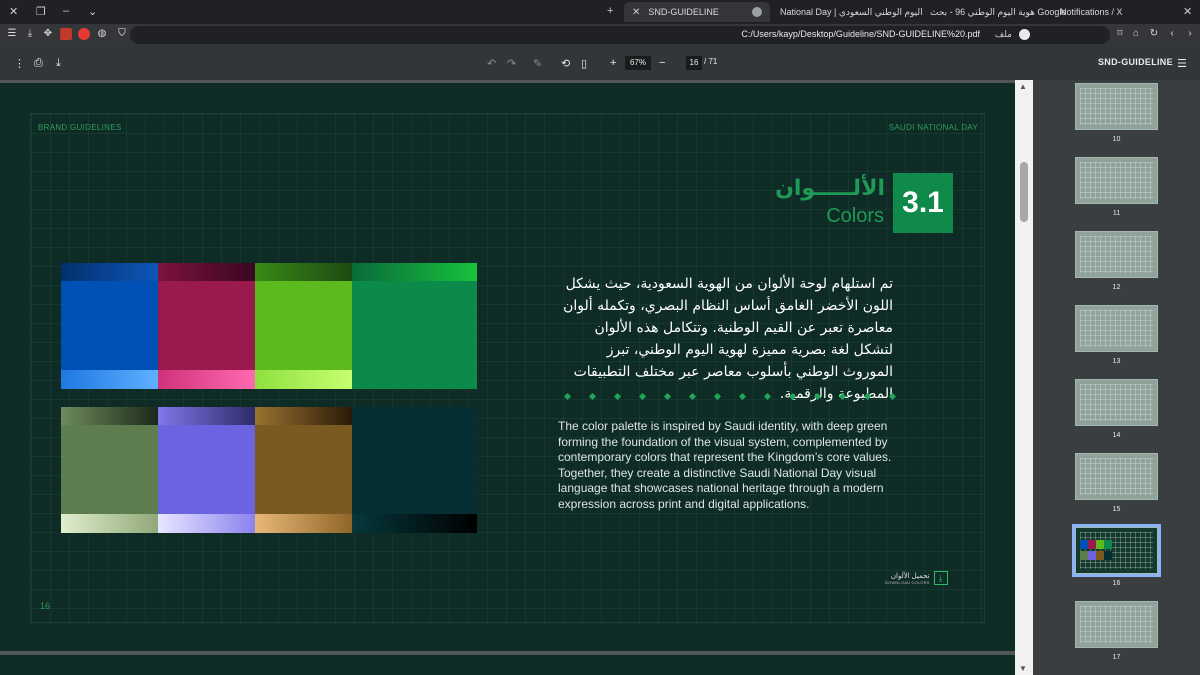 This screenshot has width=1200, height=675. What do you see at coordinates (1116, 377) in the screenshot?
I see `thumbnail-sidebar: 10 11 12 13 14 15 16 17` at bounding box center [1116, 377].